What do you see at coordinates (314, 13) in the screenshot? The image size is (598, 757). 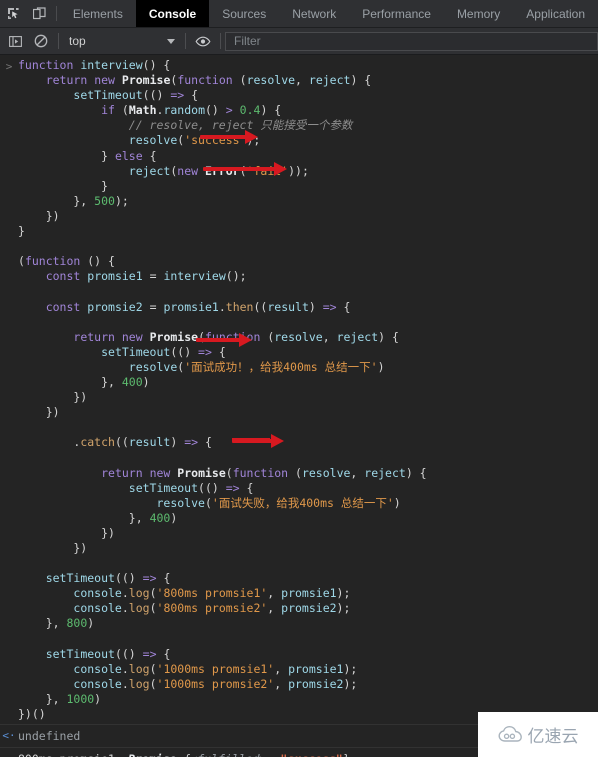 I see `tab-network: Network` at bounding box center [314, 13].